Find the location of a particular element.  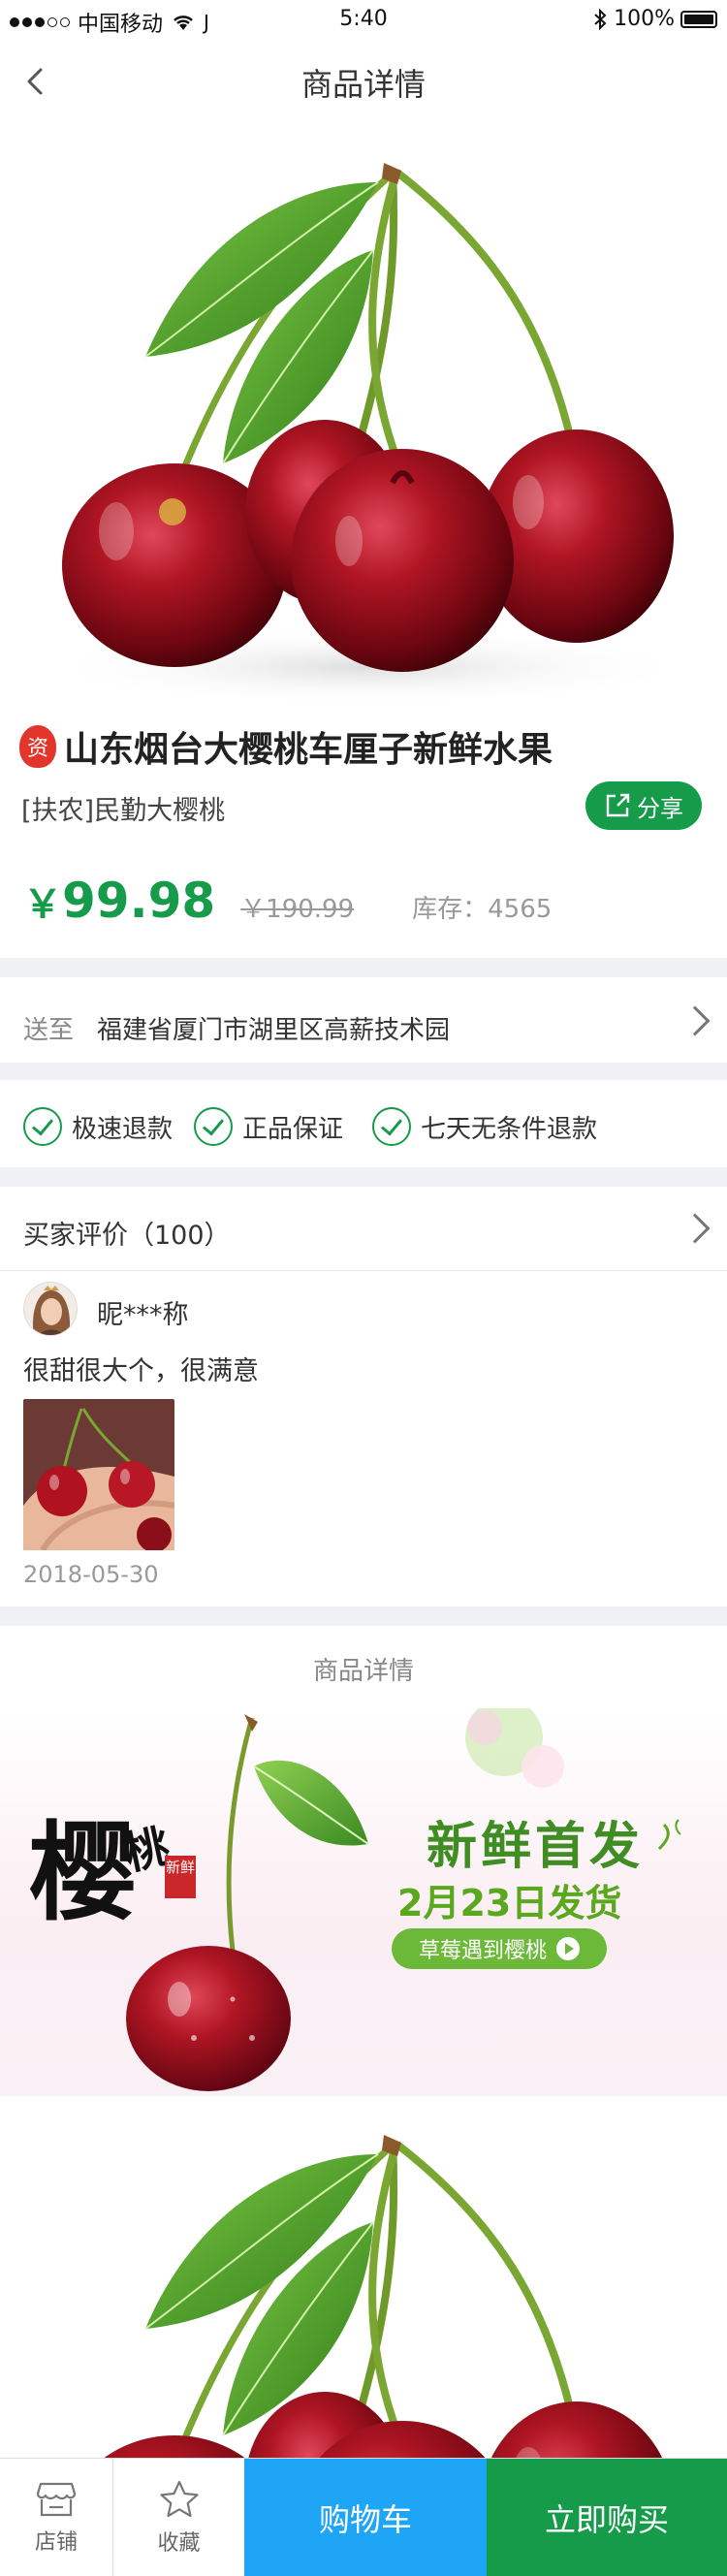

guarantee-label: 极速退款 is located at coordinates (123, 1129).